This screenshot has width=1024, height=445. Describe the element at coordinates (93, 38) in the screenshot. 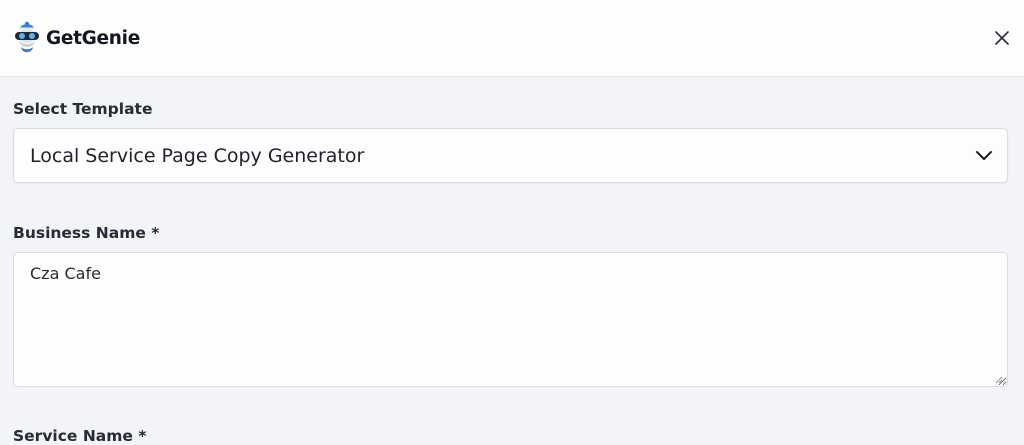

I see `brand-name: GetGenie` at that location.